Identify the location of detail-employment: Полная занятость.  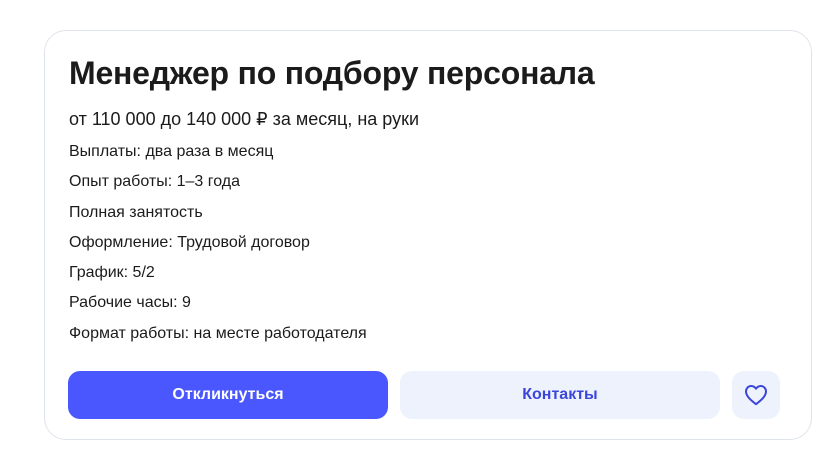
(136, 212).